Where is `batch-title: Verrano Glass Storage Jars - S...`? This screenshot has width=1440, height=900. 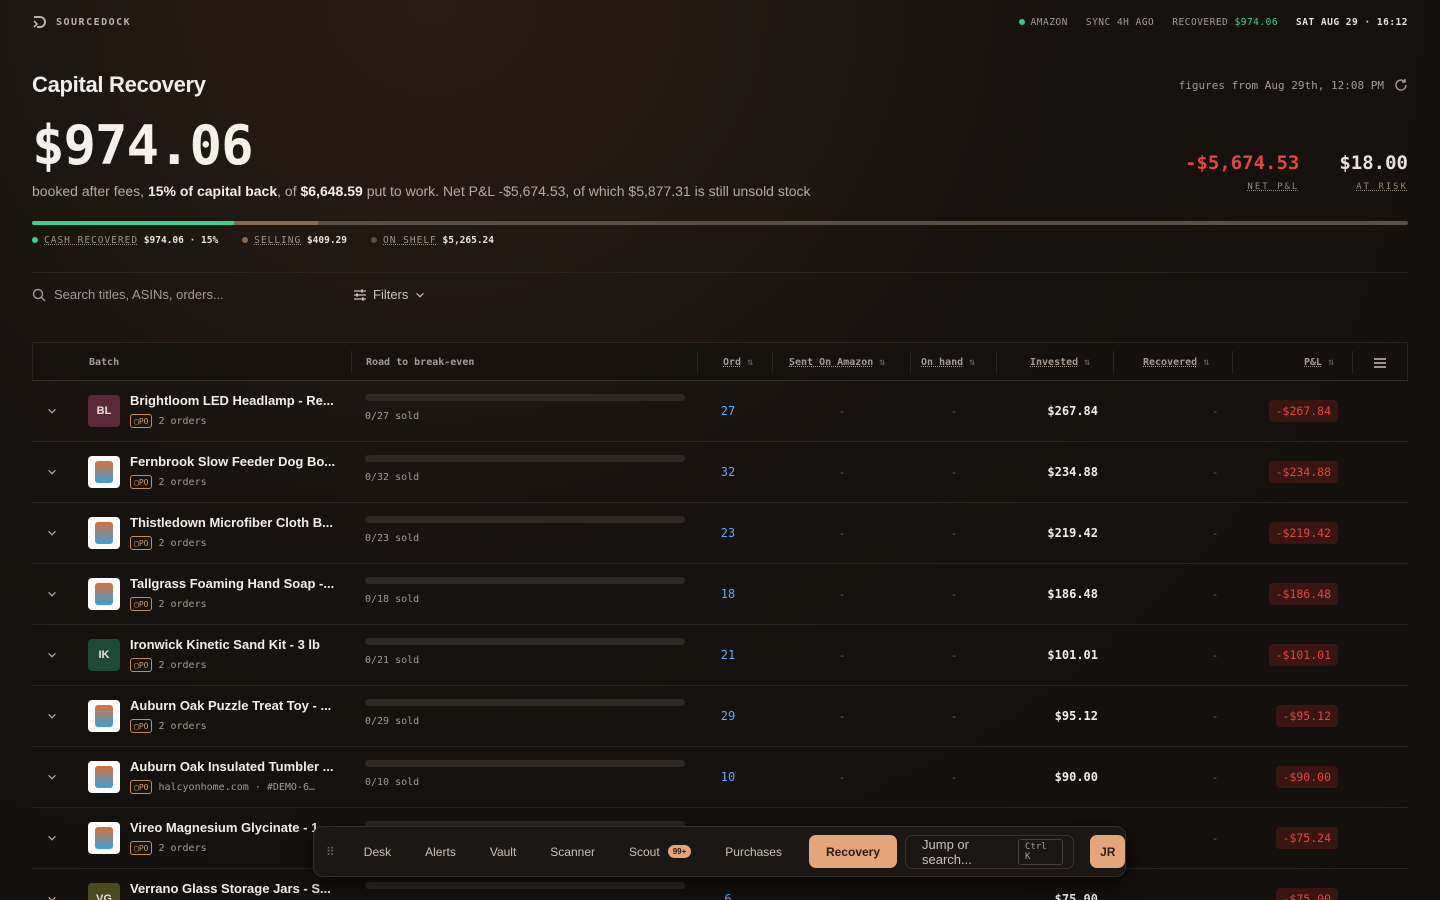 batch-title: Verrano Glass Storage Jars - S... is located at coordinates (230, 888).